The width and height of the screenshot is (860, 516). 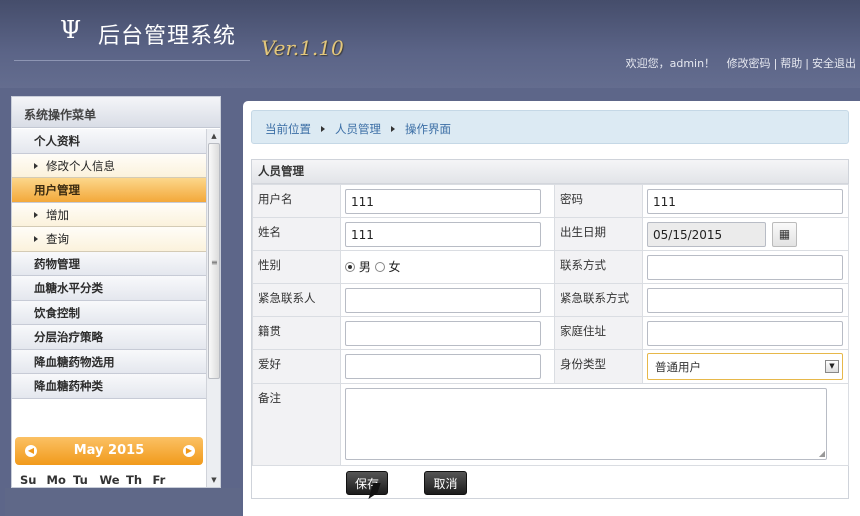 What do you see at coordinates (598, 333) in the screenshot?
I see `address-label: 家庭住址` at bounding box center [598, 333].